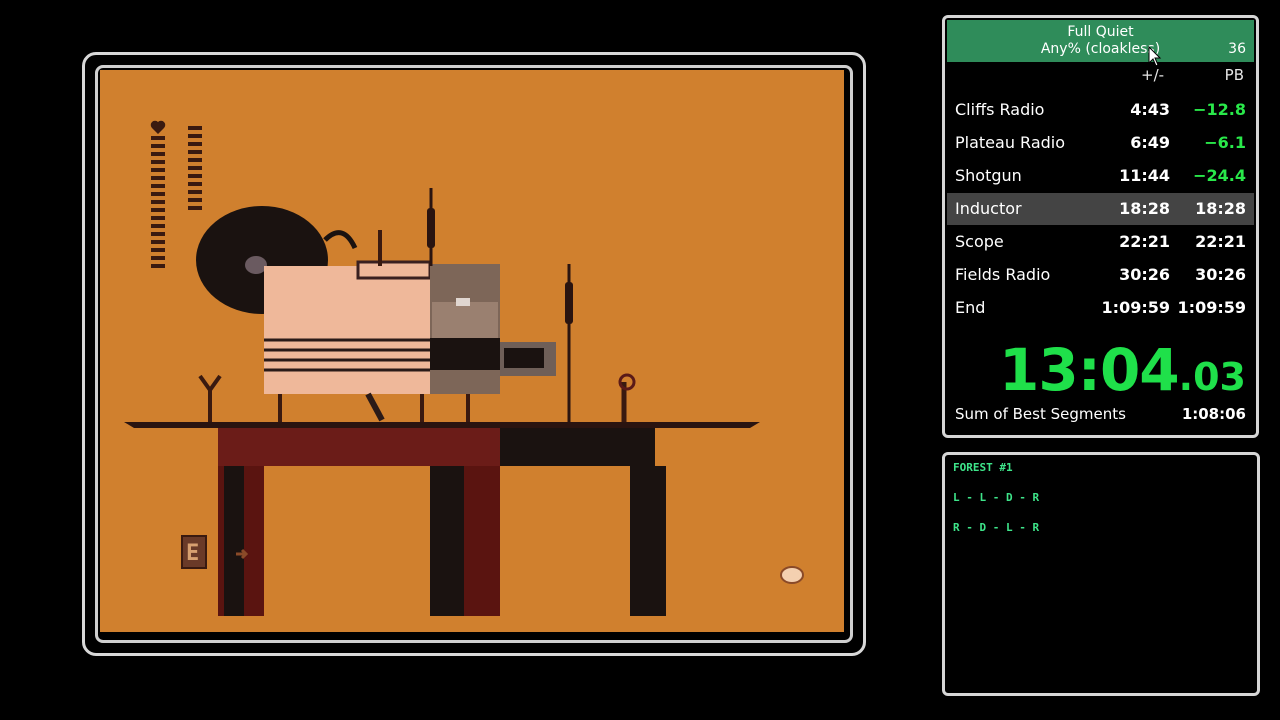 Image resolution: width=1280 pixels, height=720 pixels. Describe the element at coordinates (384, 308) in the screenshot. I see `radio-machine` at that location.